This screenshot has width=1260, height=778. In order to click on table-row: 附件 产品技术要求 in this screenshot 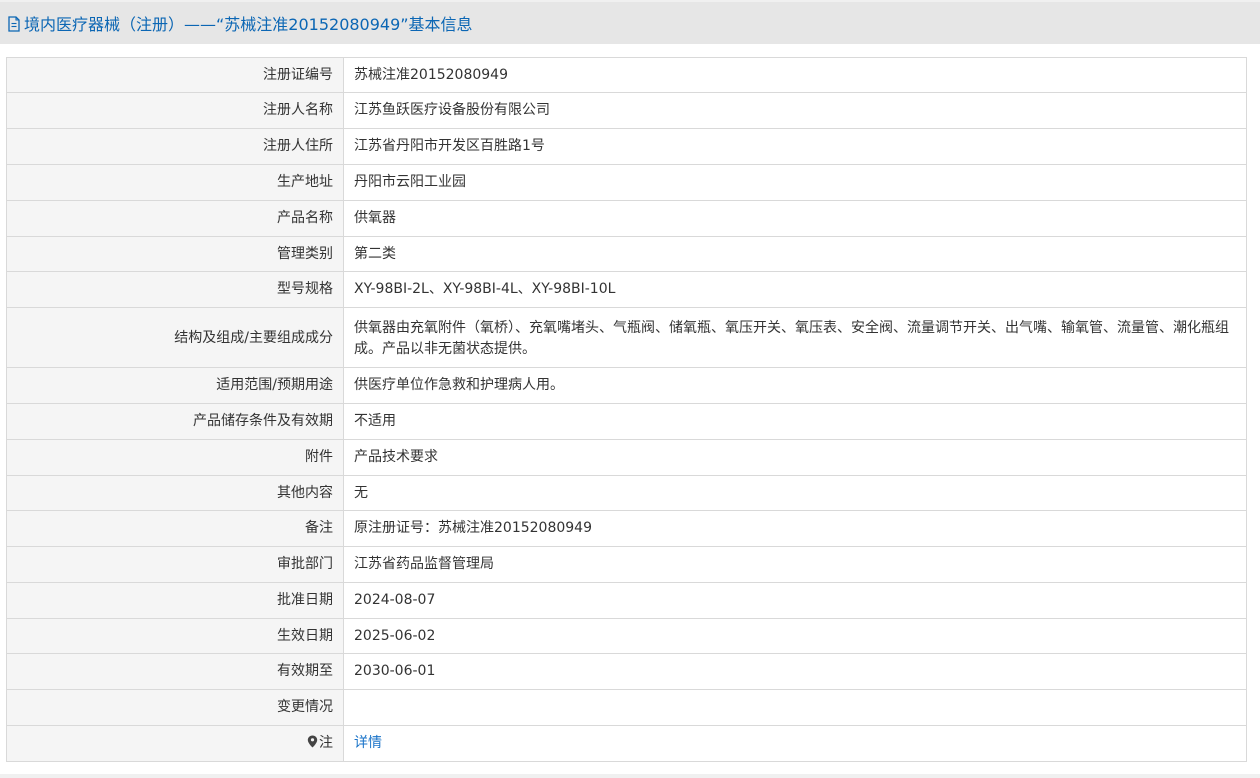, I will do `click(626, 457)`.